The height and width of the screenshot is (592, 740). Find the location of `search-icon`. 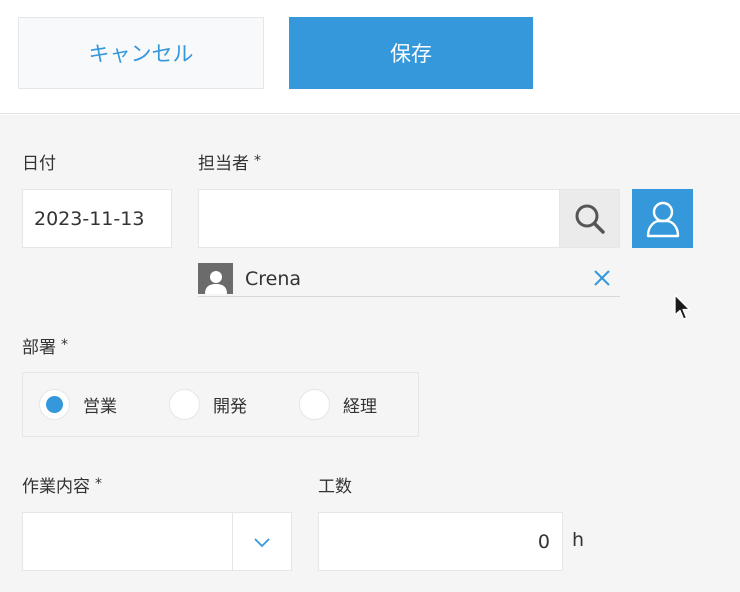

search-icon is located at coordinates (590, 219).